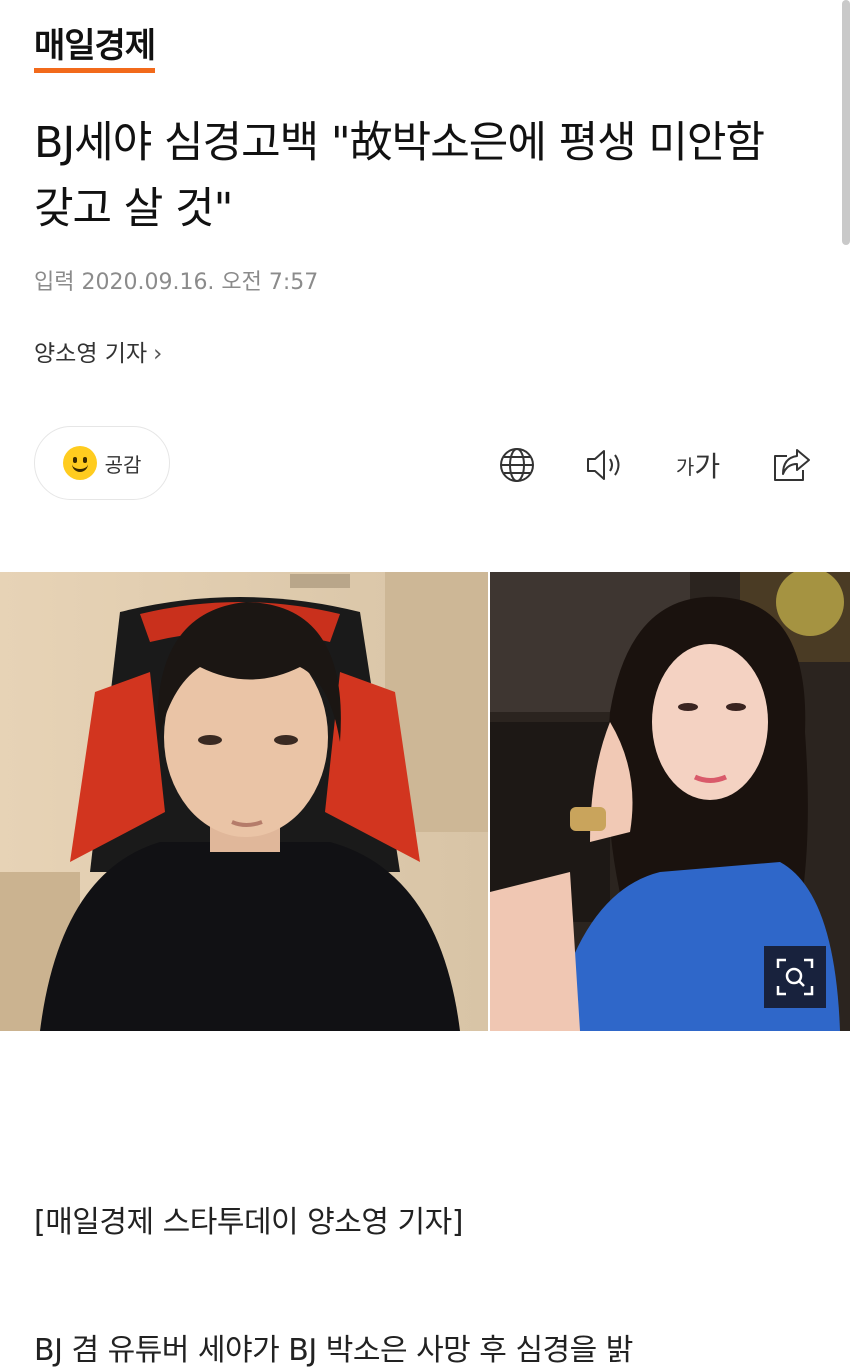  Describe the element at coordinates (176, 282) in the screenshot. I see `publish-date: 입력 2020.09.16. 오전 7:57` at that location.